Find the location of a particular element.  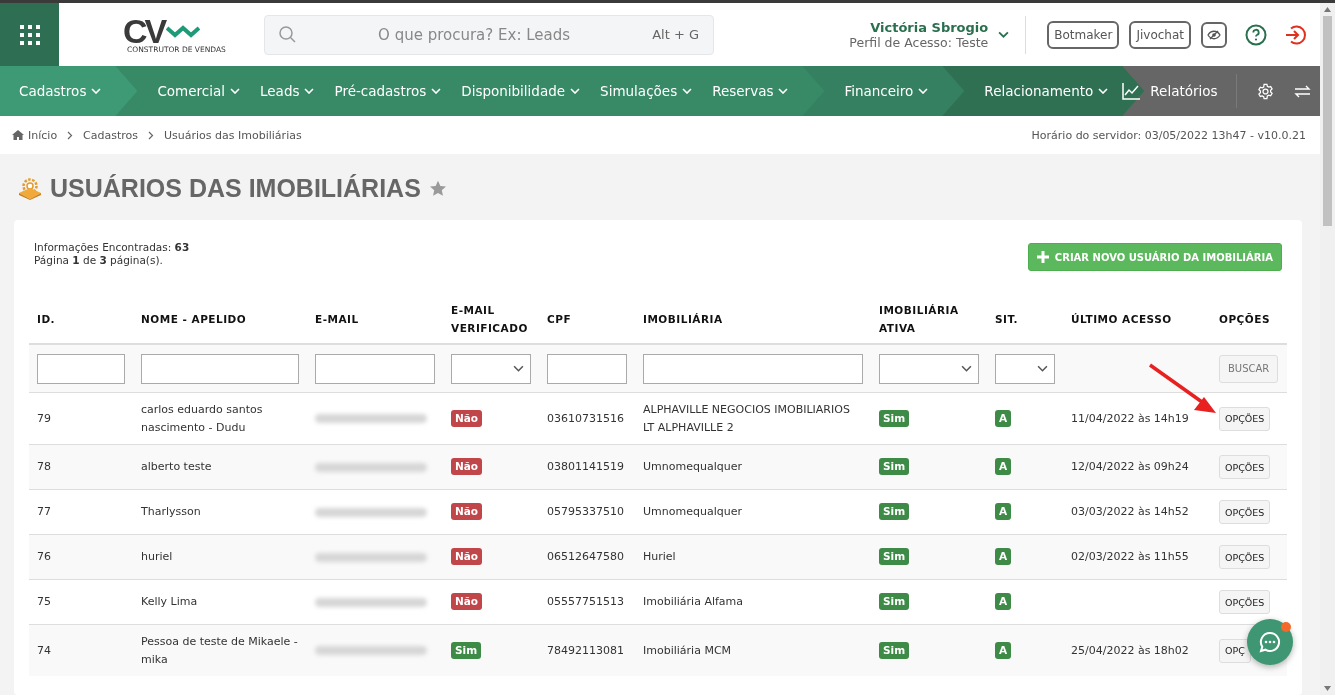

scrollbar-thumb is located at coordinates (1327, 121).